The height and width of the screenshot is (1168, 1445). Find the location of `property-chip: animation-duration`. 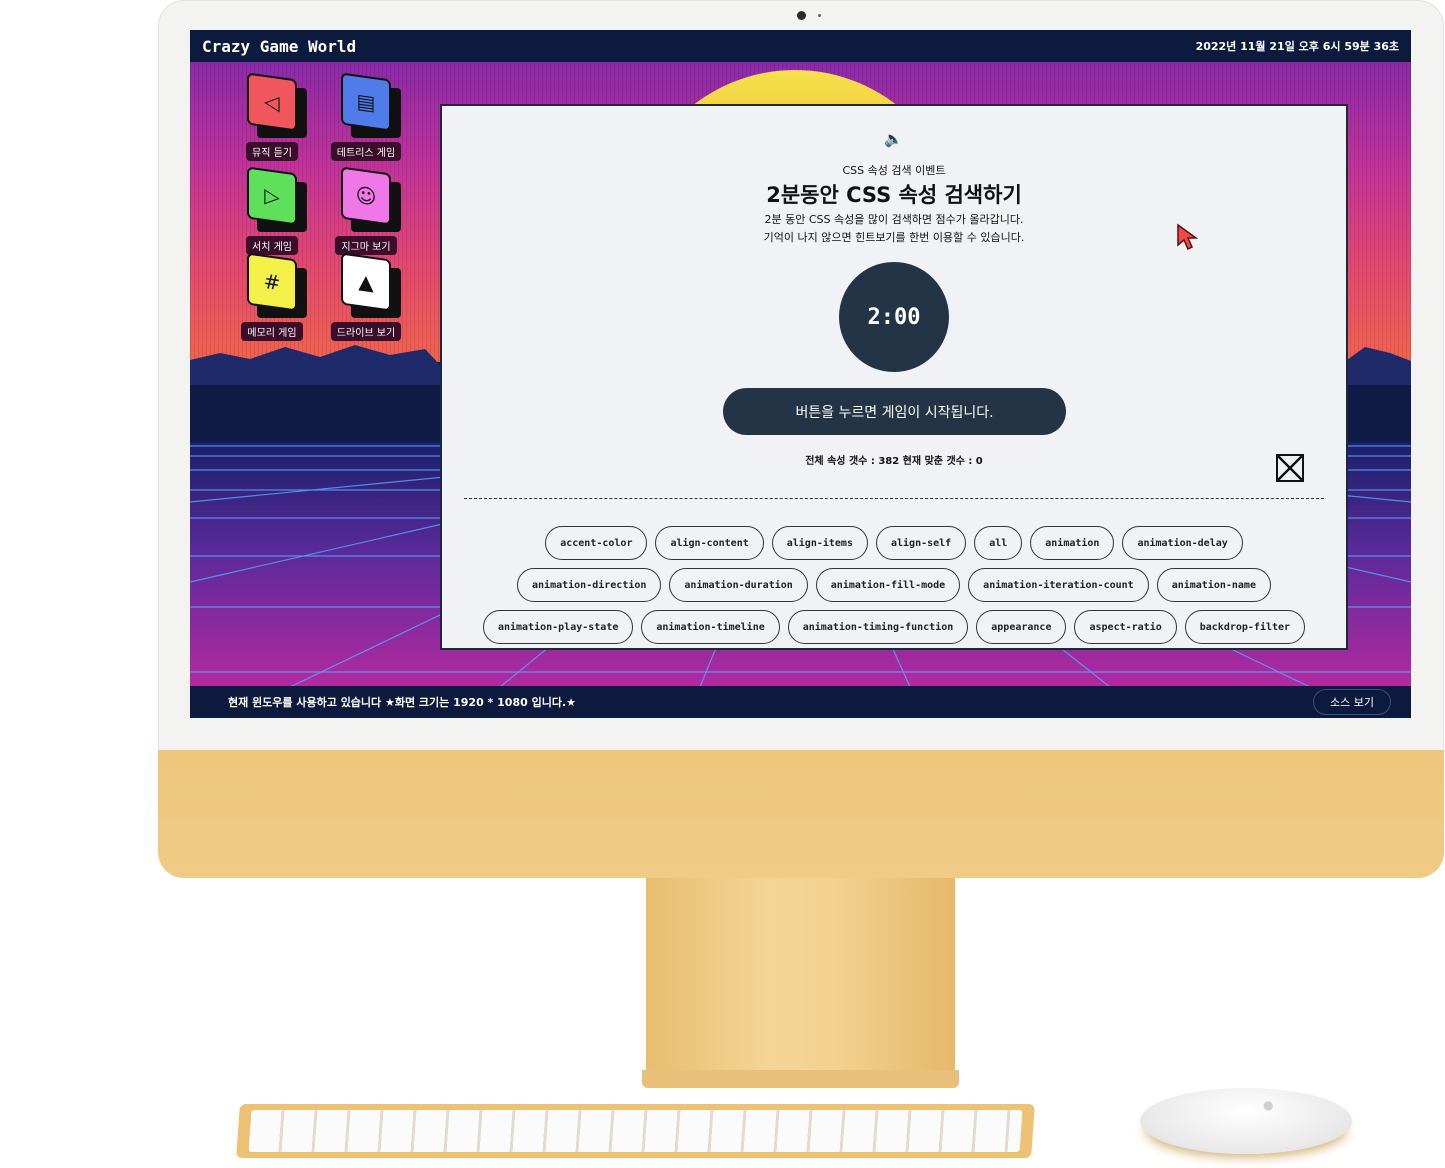

property-chip: animation-duration is located at coordinates (738, 585).